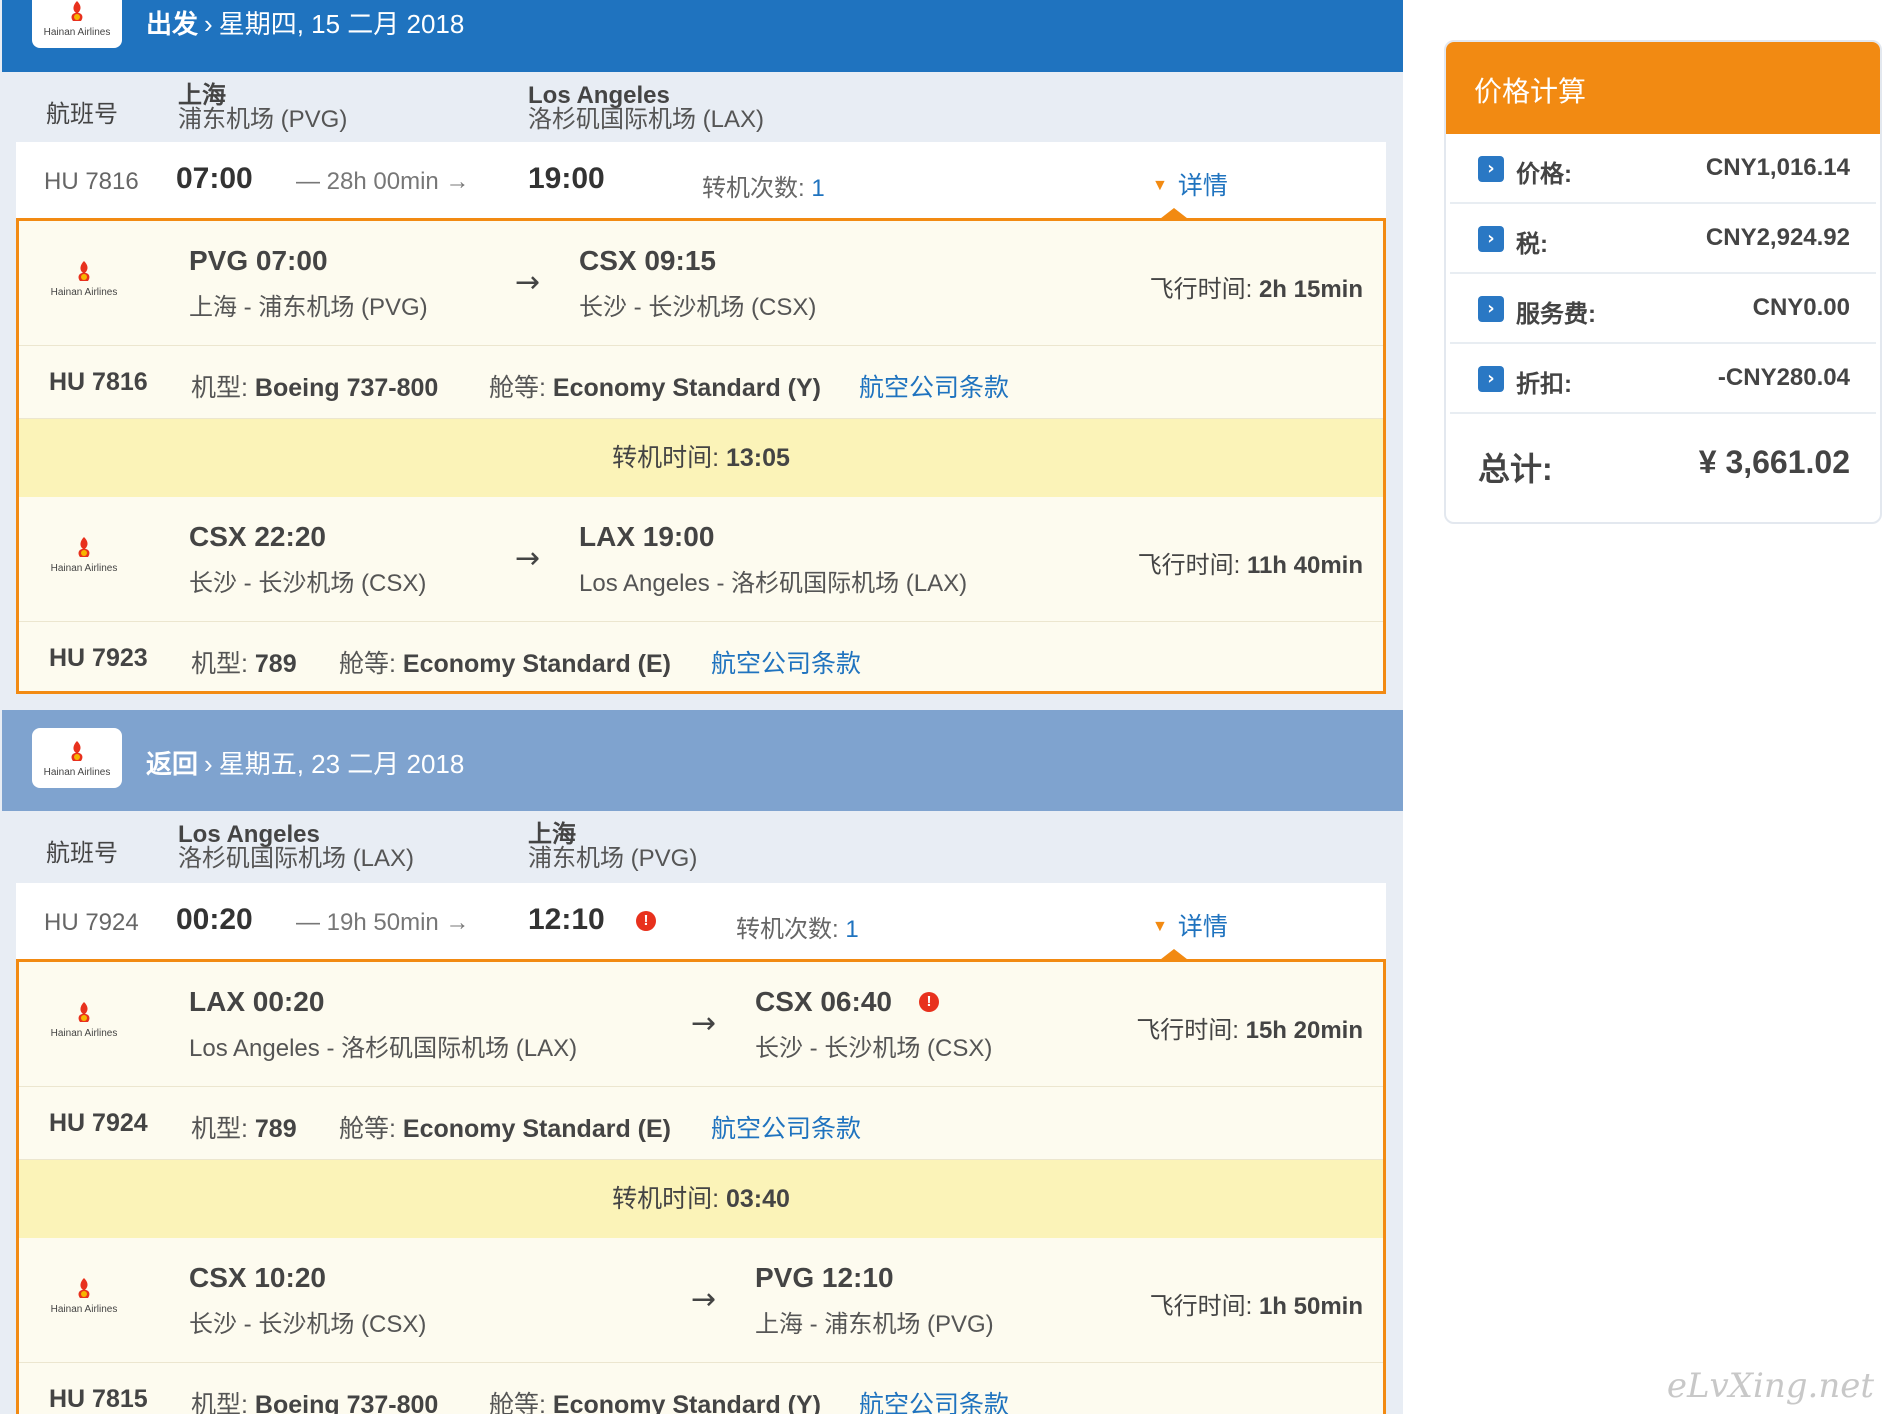  I want to click on segment-arrival-airport: 长沙 - 长沙机场 (CSX), so click(698, 307).